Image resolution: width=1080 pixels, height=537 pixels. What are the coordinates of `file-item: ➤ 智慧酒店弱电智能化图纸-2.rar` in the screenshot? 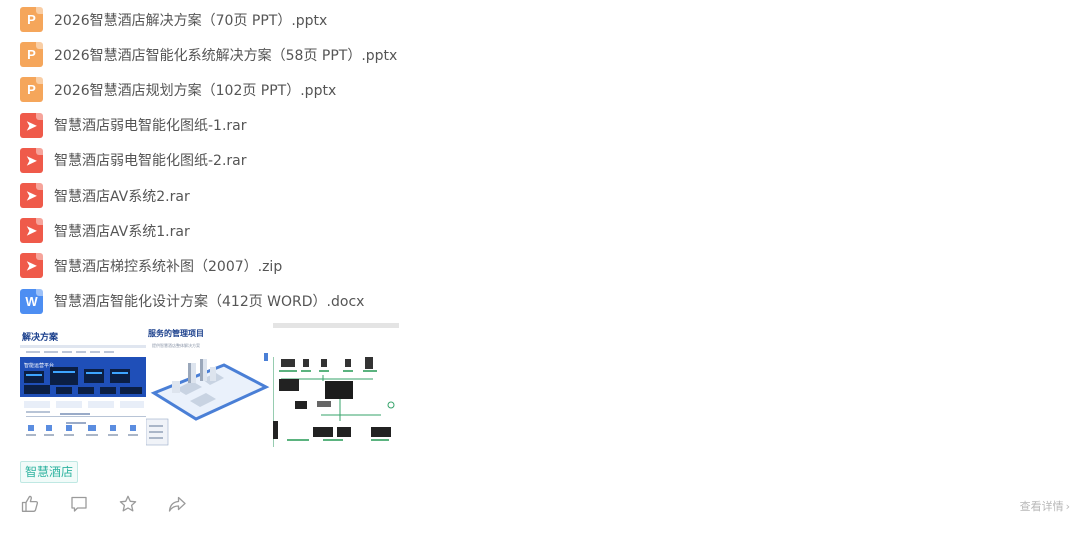 It's located at (370, 160).